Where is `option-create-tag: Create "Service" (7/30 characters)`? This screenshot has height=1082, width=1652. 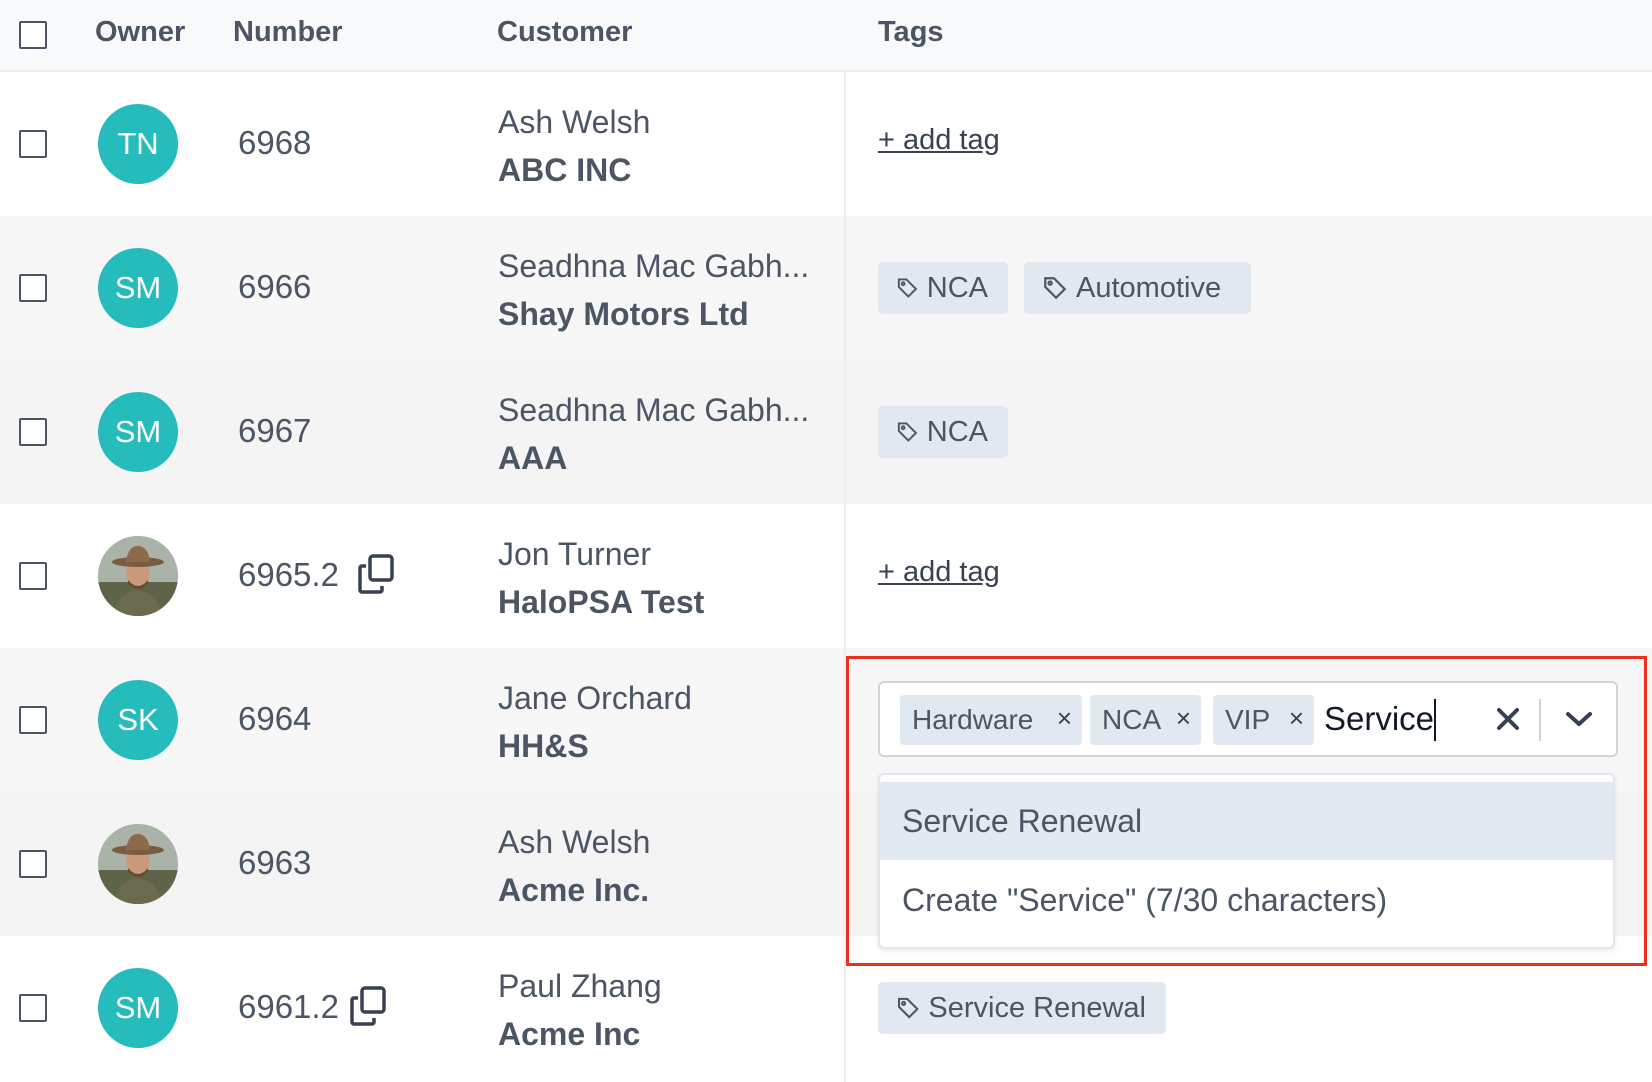 option-create-tag: Create "Service" (7/30 characters) is located at coordinates (1246, 900).